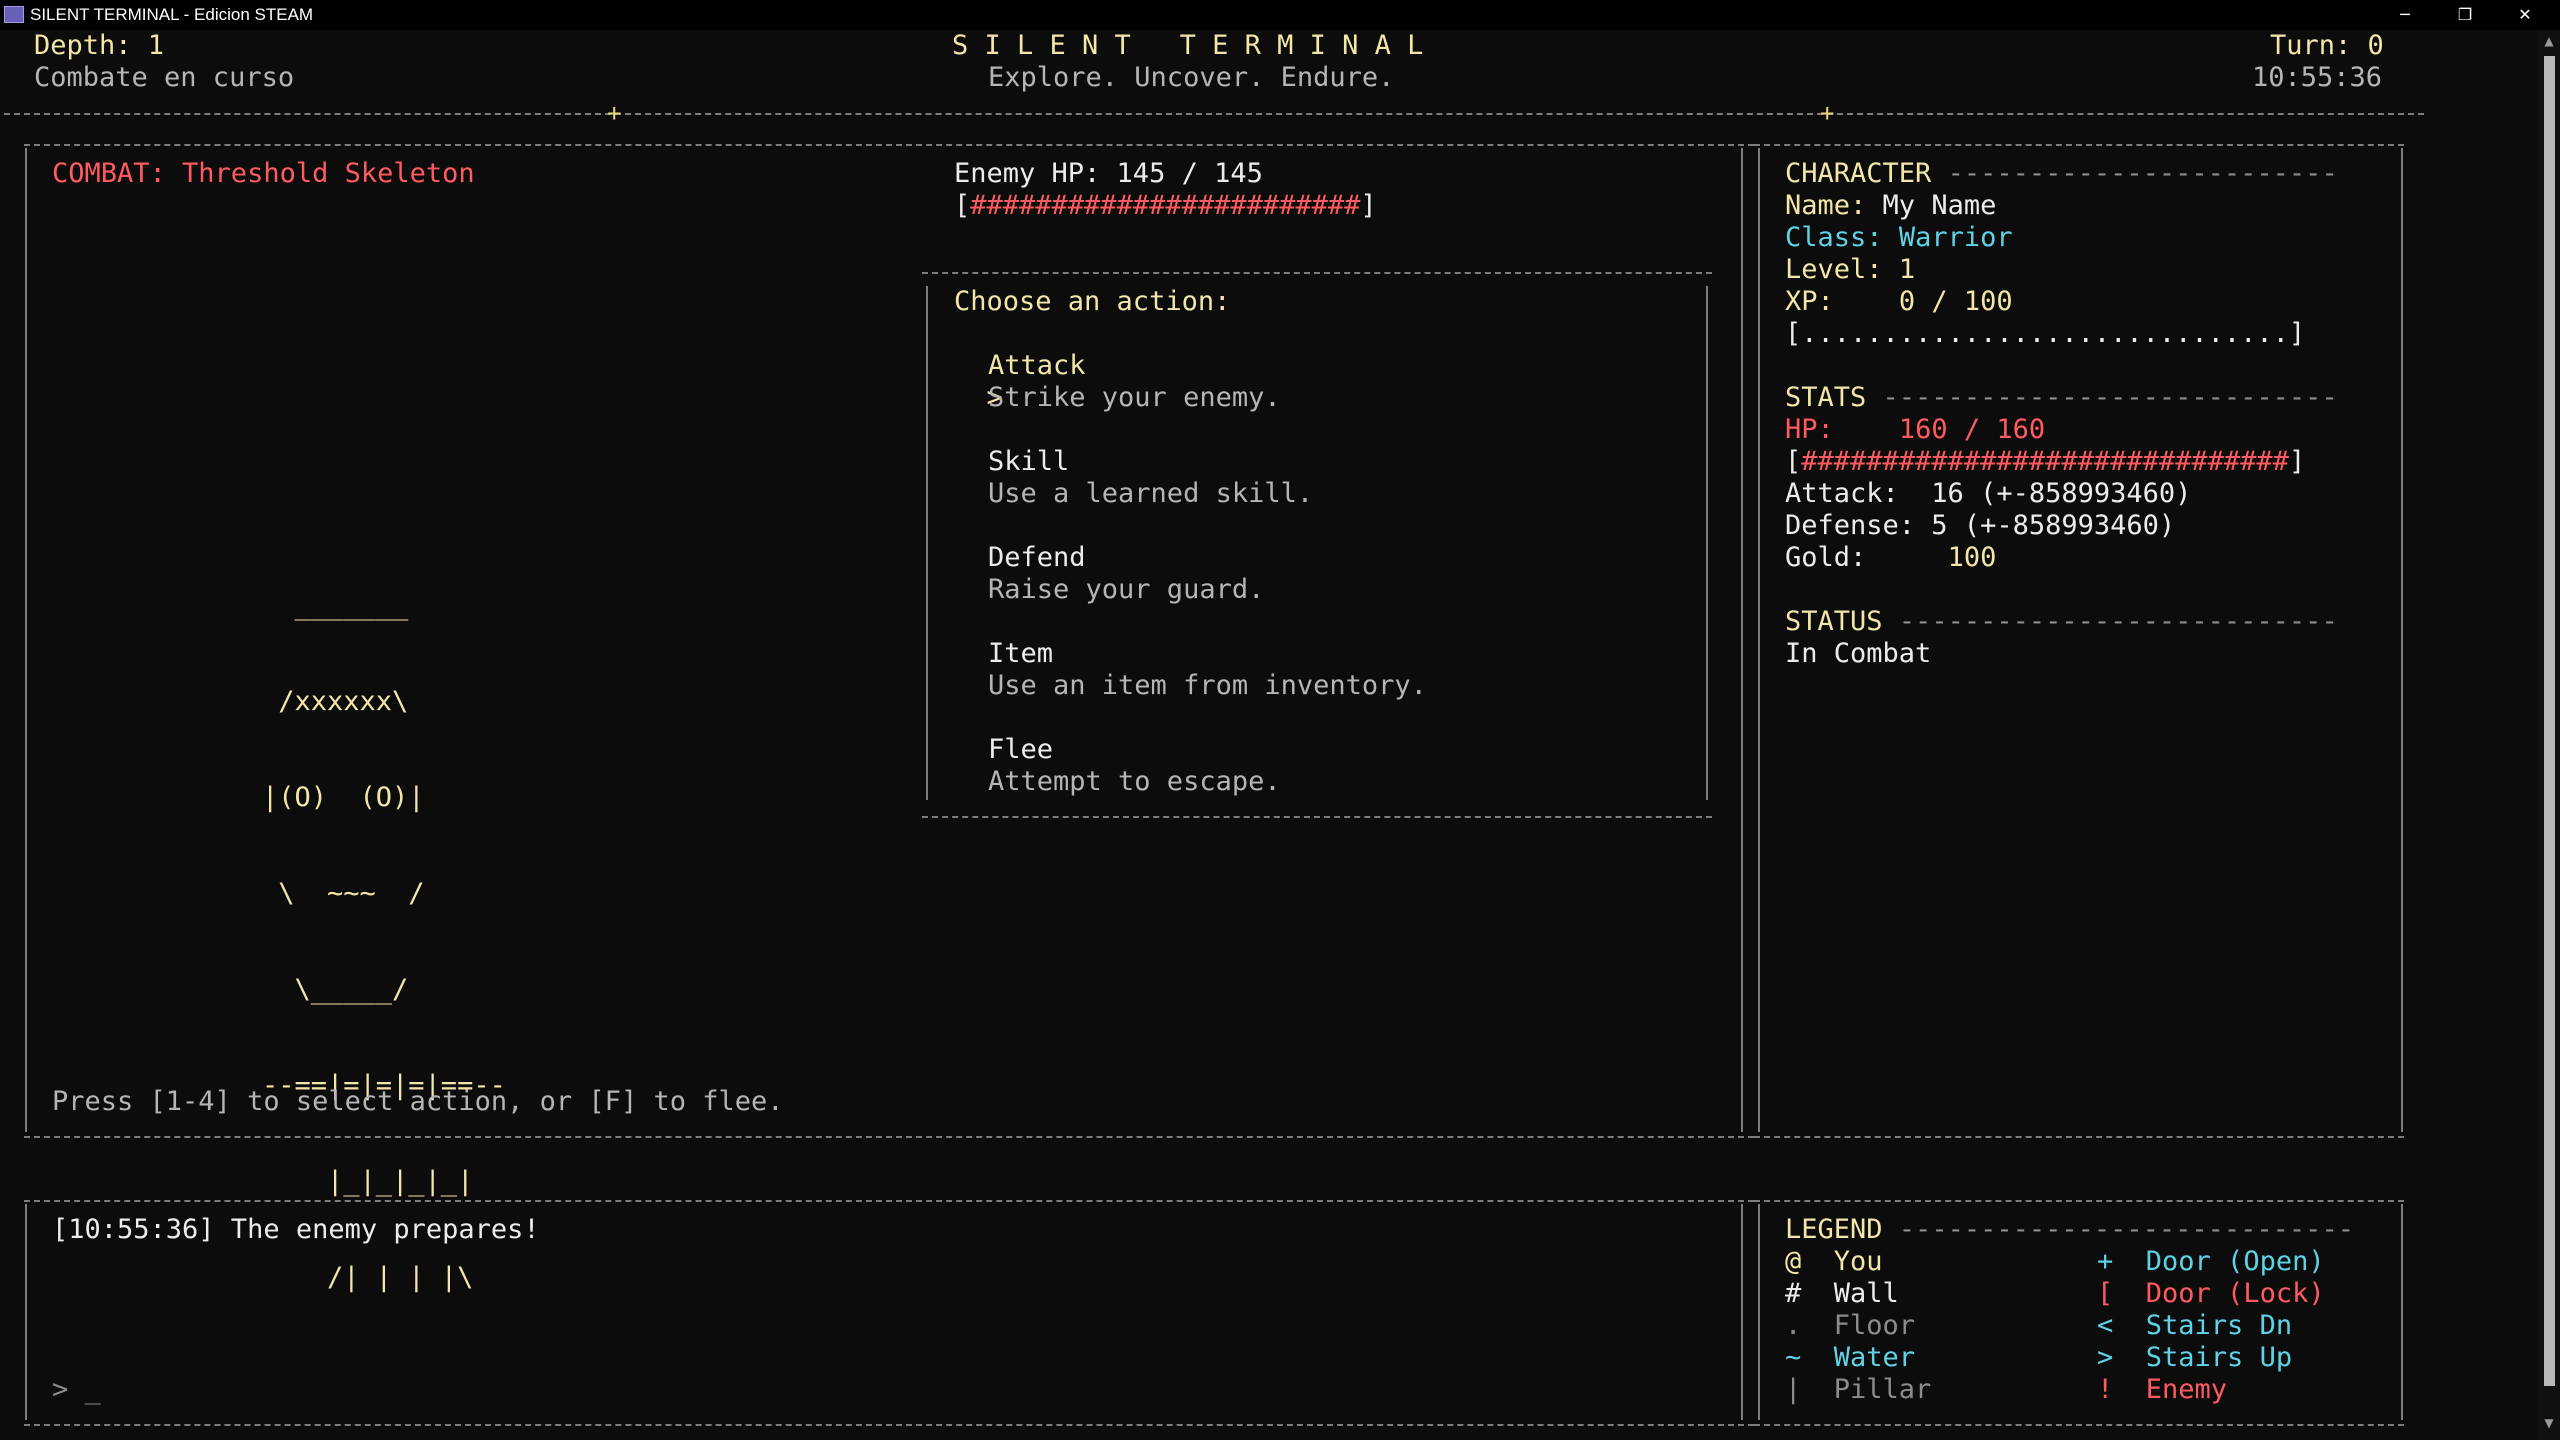 The height and width of the screenshot is (1440, 2560). What do you see at coordinates (2079, 1425) in the screenshot?
I see `legend-panel-bottom-border` at bounding box center [2079, 1425].